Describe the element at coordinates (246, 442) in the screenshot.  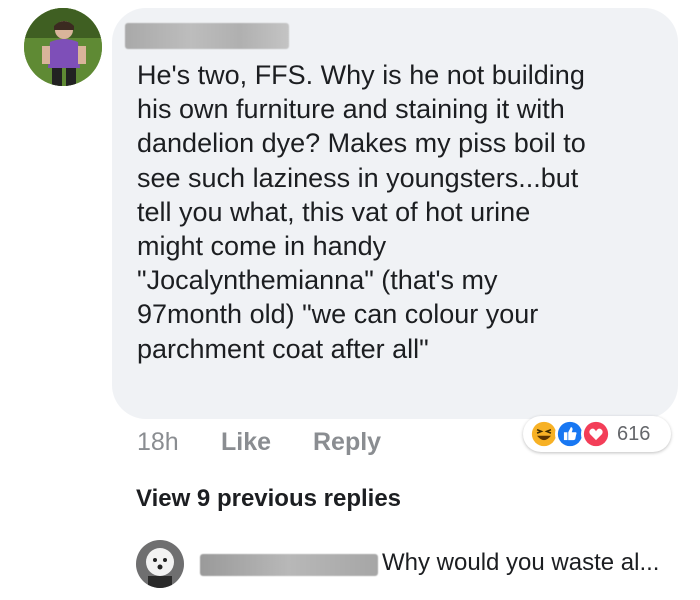
I see `like-button: Like` at that location.